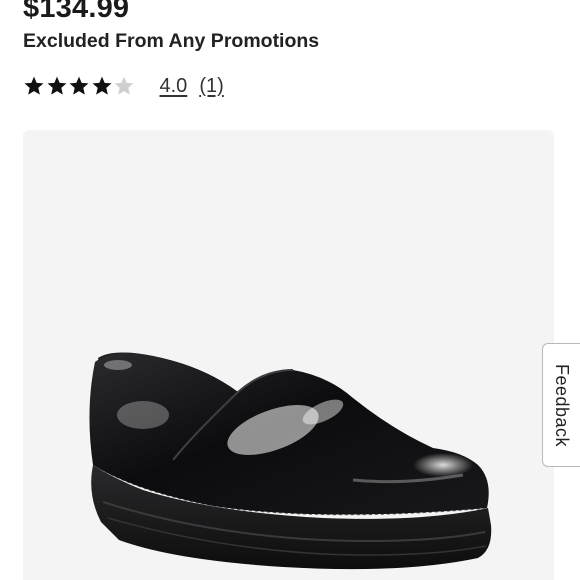 This screenshot has width=580, height=580. What do you see at coordinates (174, 86) in the screenshot?
I see `rating-value-link: 4.0` at bounding box center [174, 86].